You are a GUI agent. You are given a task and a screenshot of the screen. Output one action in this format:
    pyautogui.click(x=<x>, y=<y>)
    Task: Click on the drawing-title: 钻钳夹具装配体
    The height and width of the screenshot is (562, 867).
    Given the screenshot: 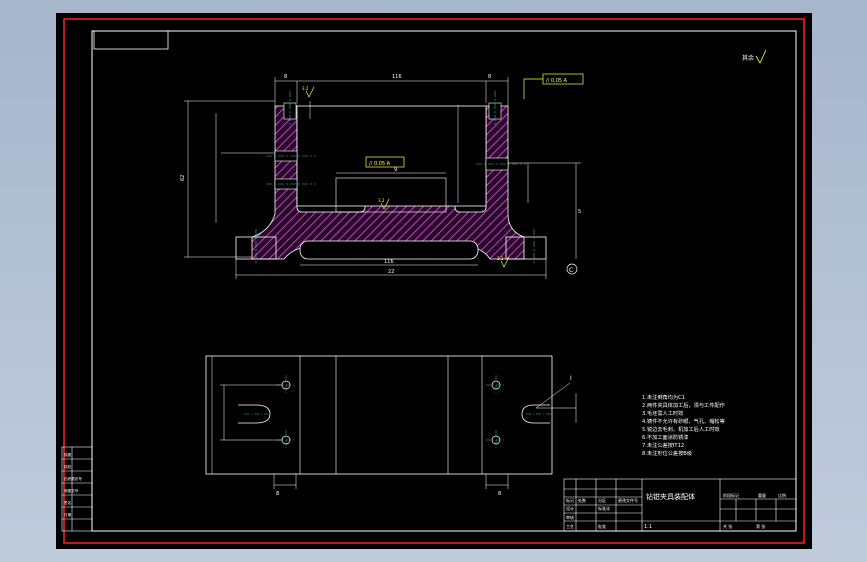 What is the action you would take?
    pyautogui.click(x=670, y=496)
    